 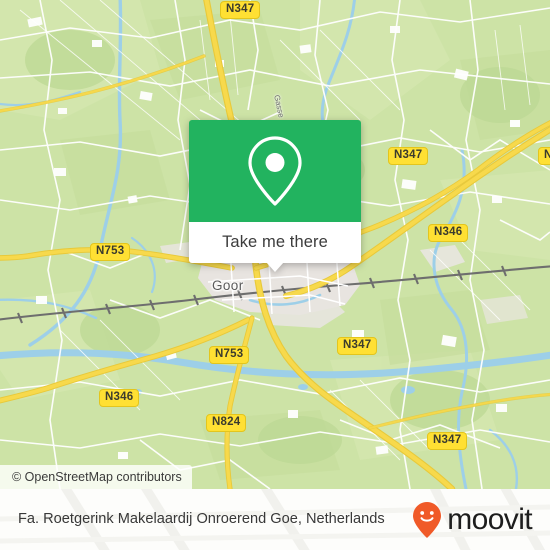 I want to click on moovit-brand: moovit, so click(x=474, y=520).